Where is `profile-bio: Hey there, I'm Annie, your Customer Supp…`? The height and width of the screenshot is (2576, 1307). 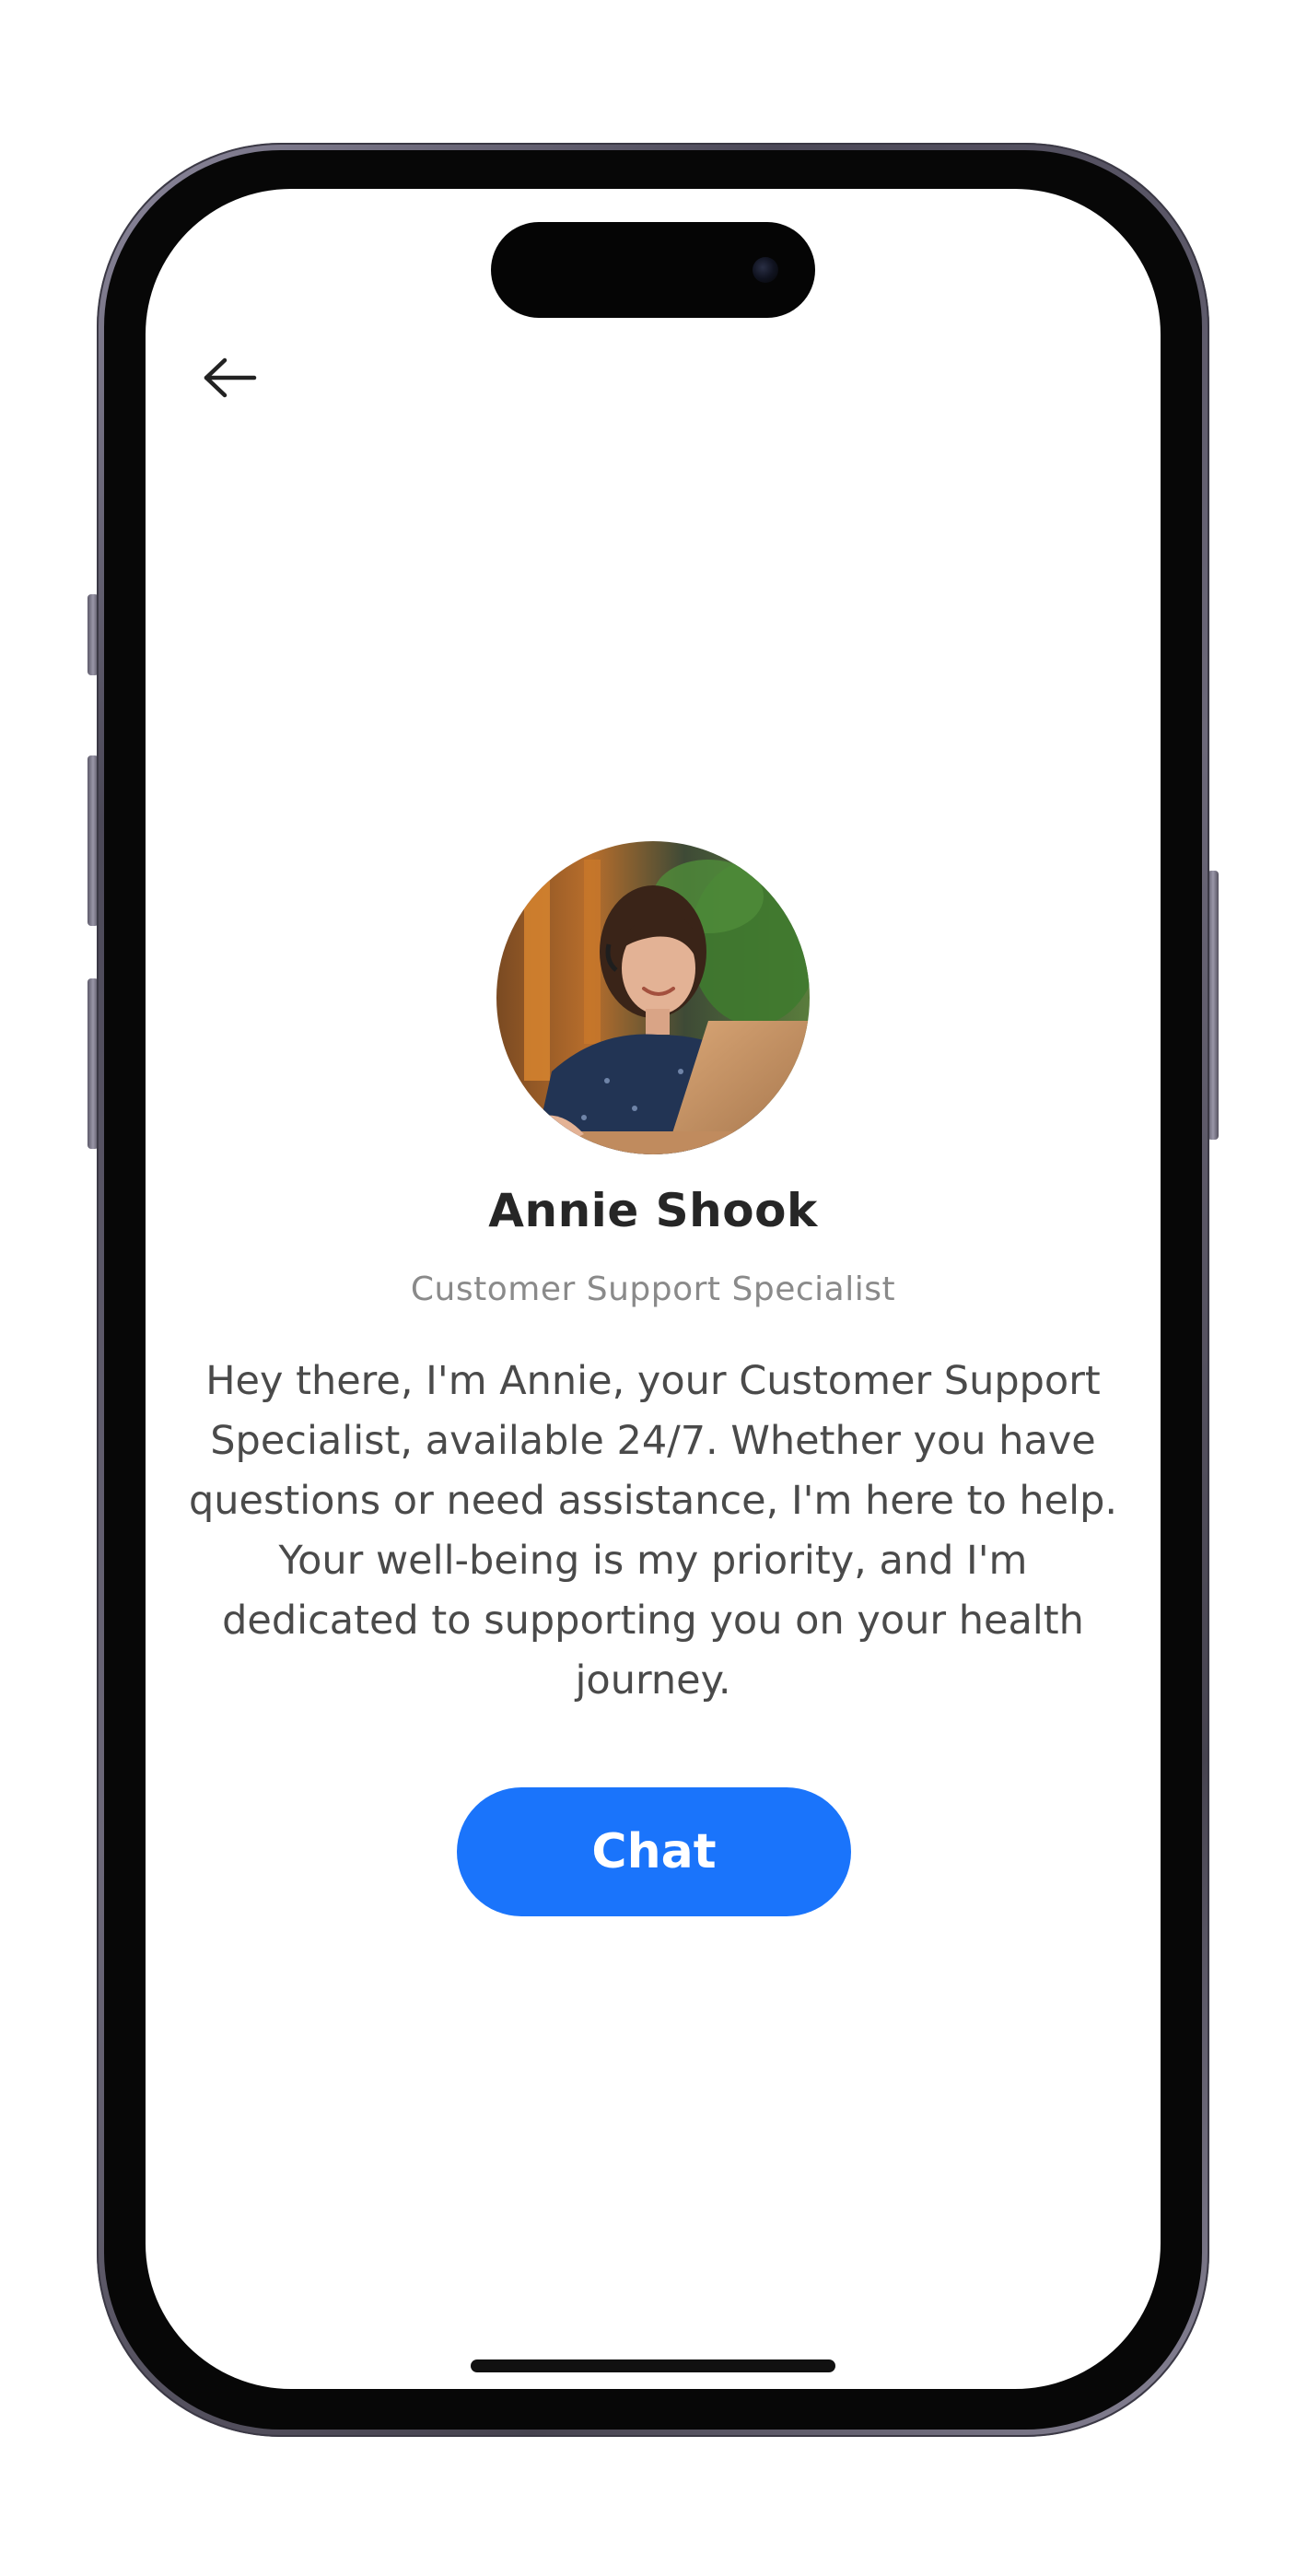 profile-bio: Hey there, I'm Annie, your Customer Supp… is located at coordinates (653, 1531).